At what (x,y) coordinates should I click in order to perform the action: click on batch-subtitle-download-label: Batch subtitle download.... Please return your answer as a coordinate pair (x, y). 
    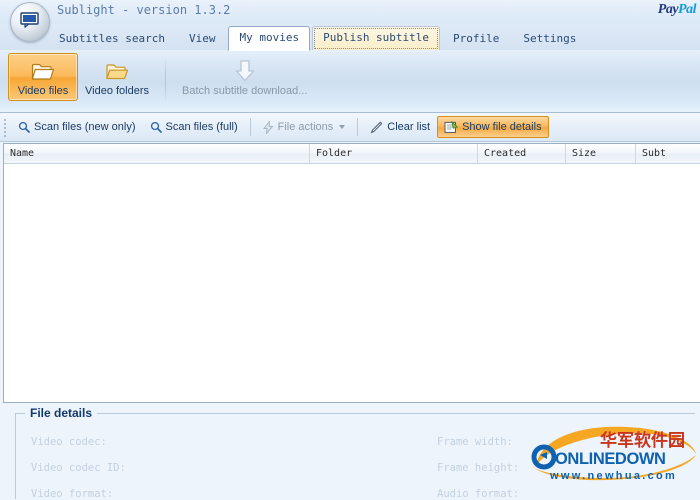
    Looking at the image, I should click on (245, 91).